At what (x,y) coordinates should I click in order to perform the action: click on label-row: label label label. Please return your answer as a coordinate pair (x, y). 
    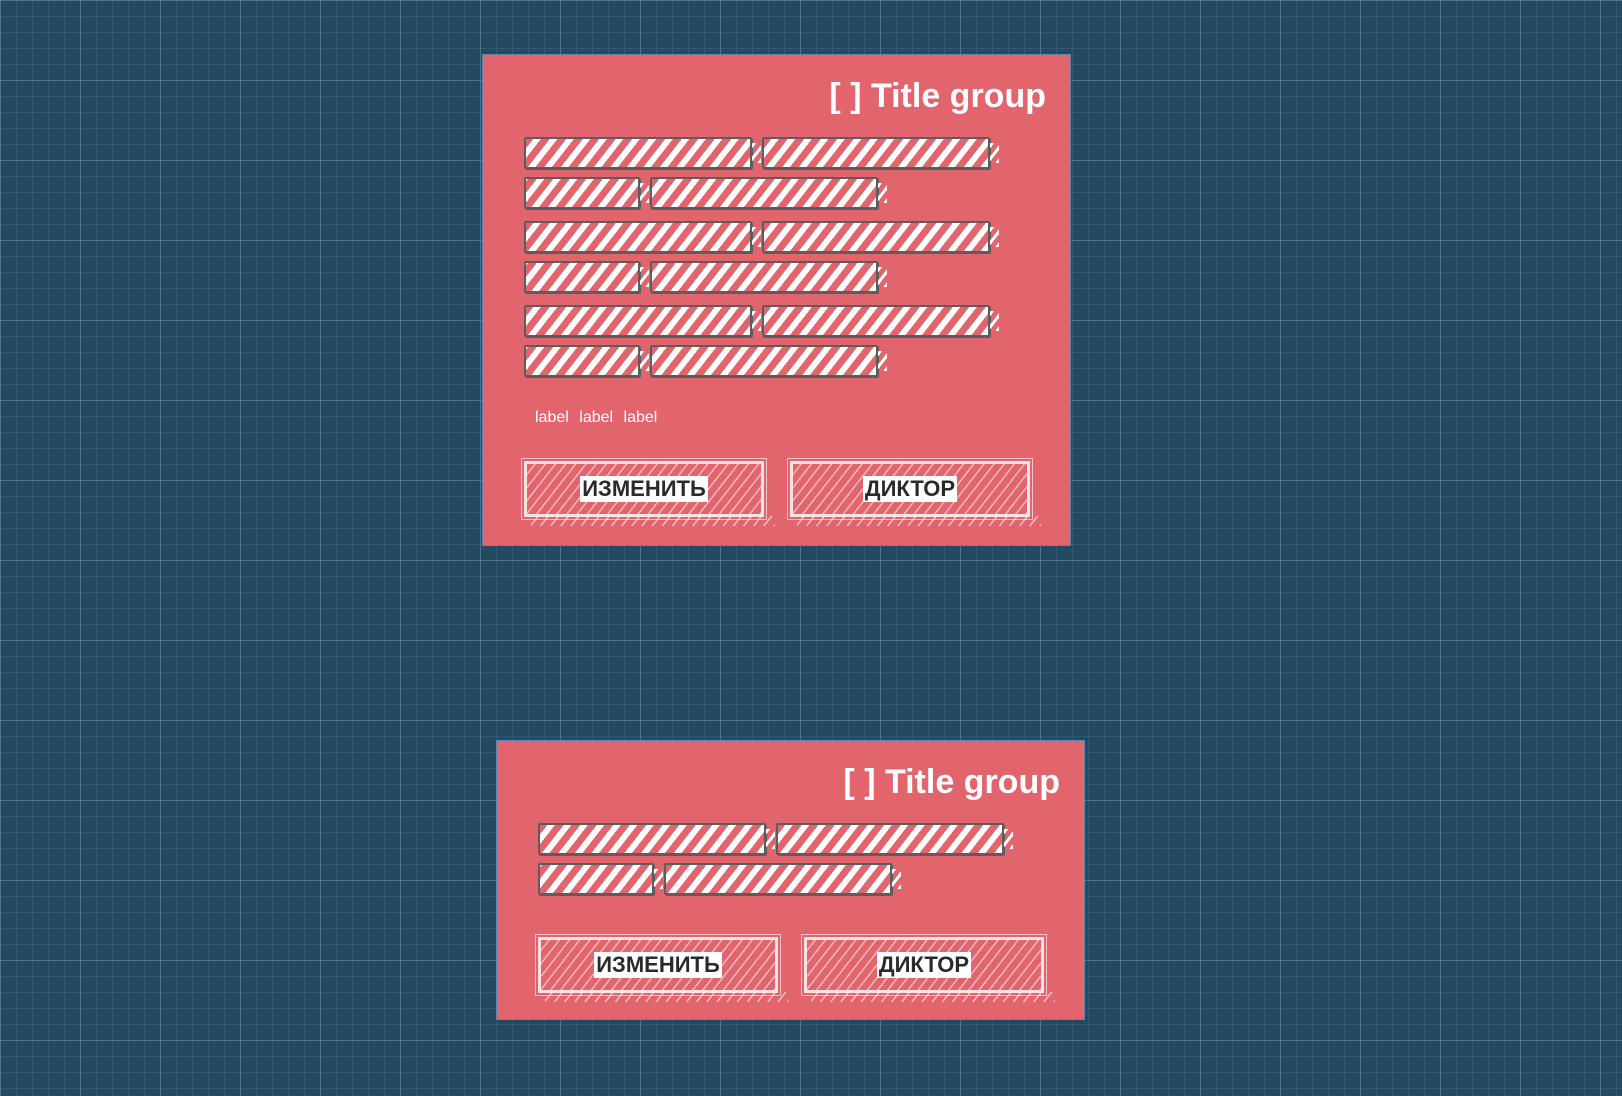
    Looking at the image, I should click on (599, 418).